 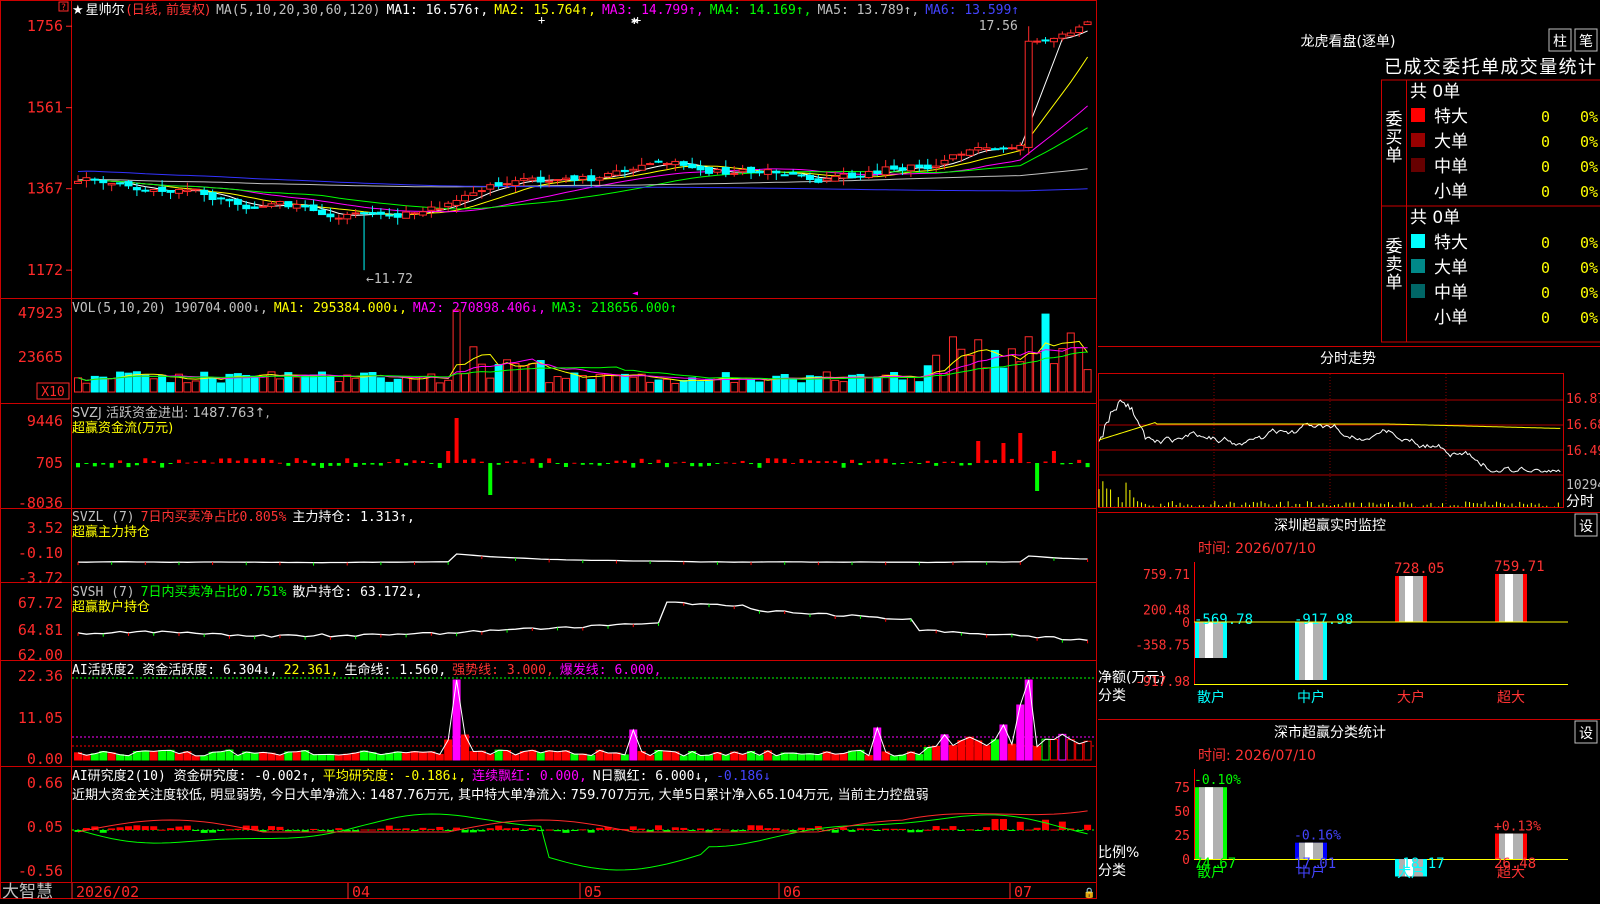 I want to click on stock-name: 星帅尔, so click(x=105, y=10).